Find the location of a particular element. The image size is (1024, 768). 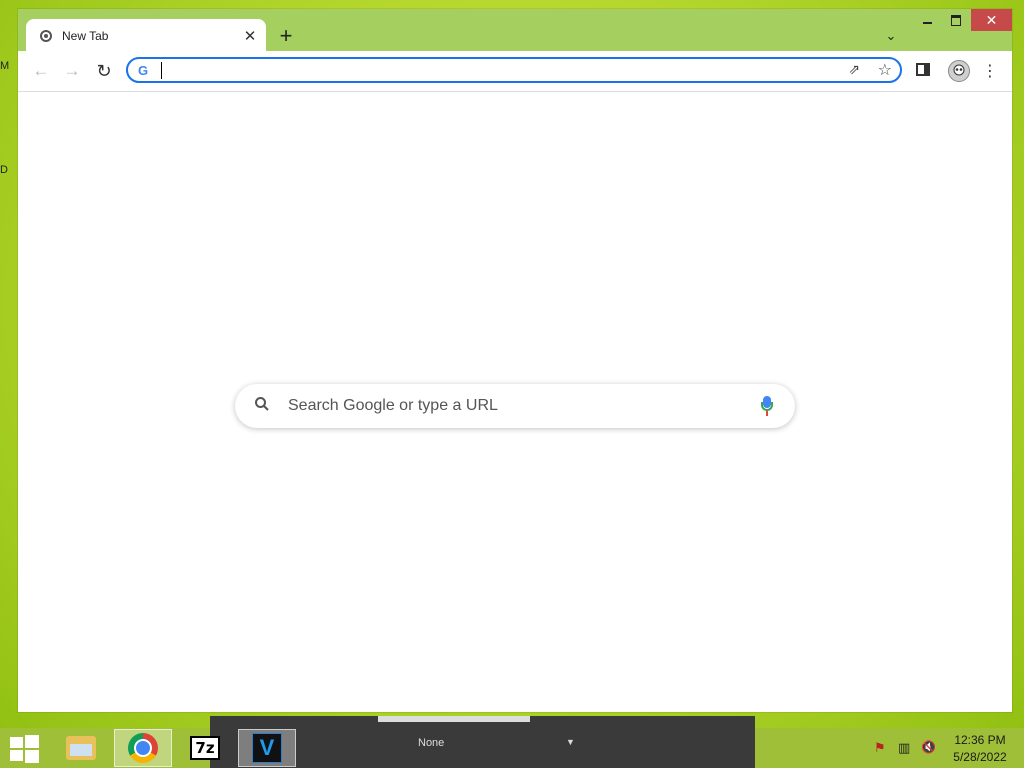

chevron-down-icon: ▼ is located at coordinates (570, 742).